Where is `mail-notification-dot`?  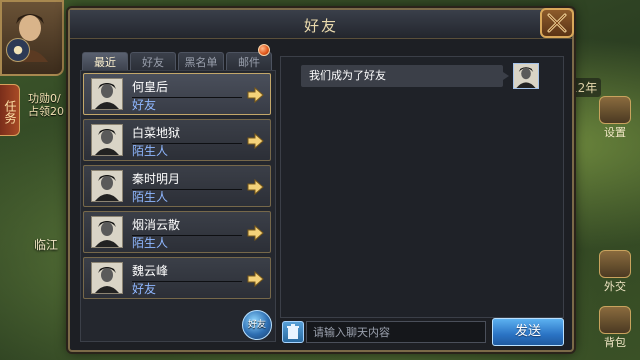
mail-notification-dot is located at coordinates (264, 50).